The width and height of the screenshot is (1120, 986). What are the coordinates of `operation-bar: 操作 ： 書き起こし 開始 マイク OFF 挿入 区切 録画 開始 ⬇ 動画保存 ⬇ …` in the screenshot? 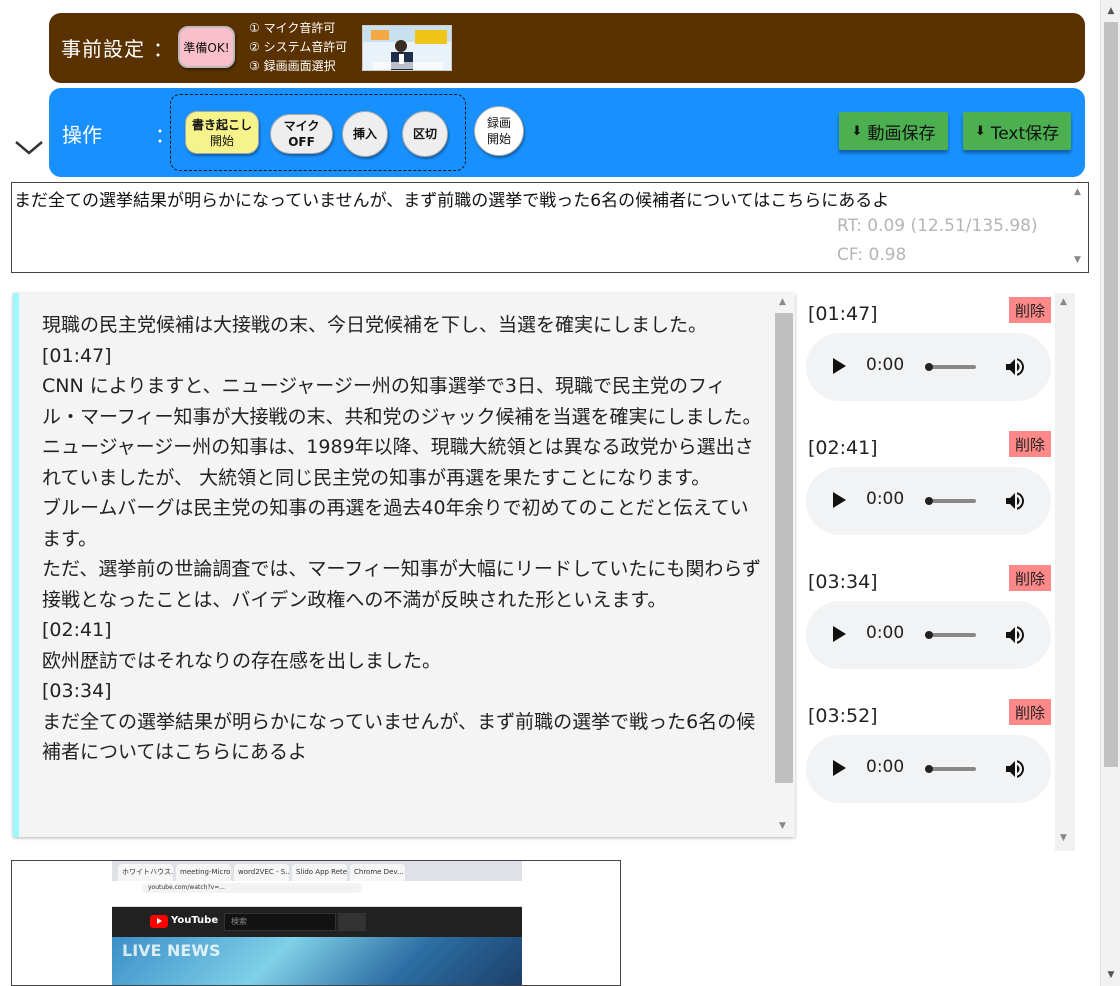 It's located at (567, 132).